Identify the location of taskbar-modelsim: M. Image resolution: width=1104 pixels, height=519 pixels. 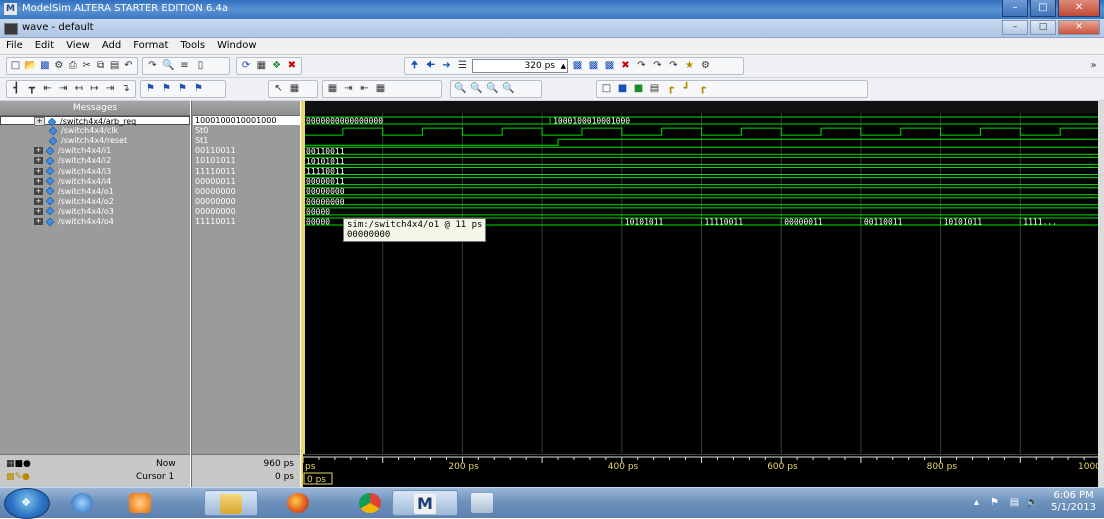
(425, 503).